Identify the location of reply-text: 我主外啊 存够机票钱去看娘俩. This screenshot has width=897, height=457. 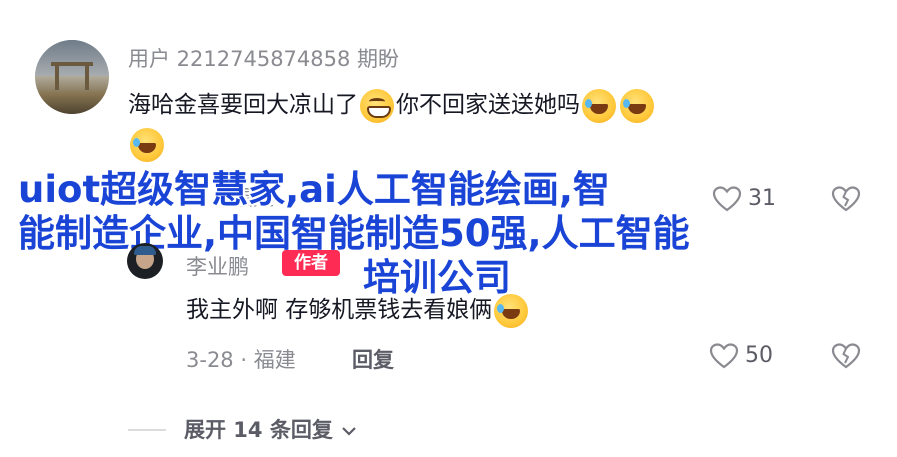
(339, 310).